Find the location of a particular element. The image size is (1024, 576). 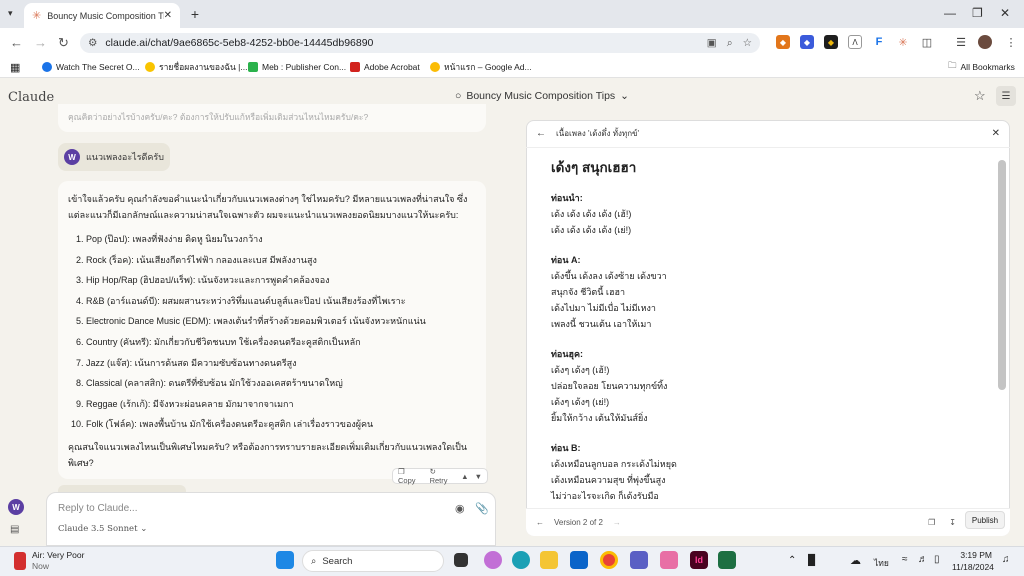

close-window-icon: ✕ is located at coordinates (1005, 13).